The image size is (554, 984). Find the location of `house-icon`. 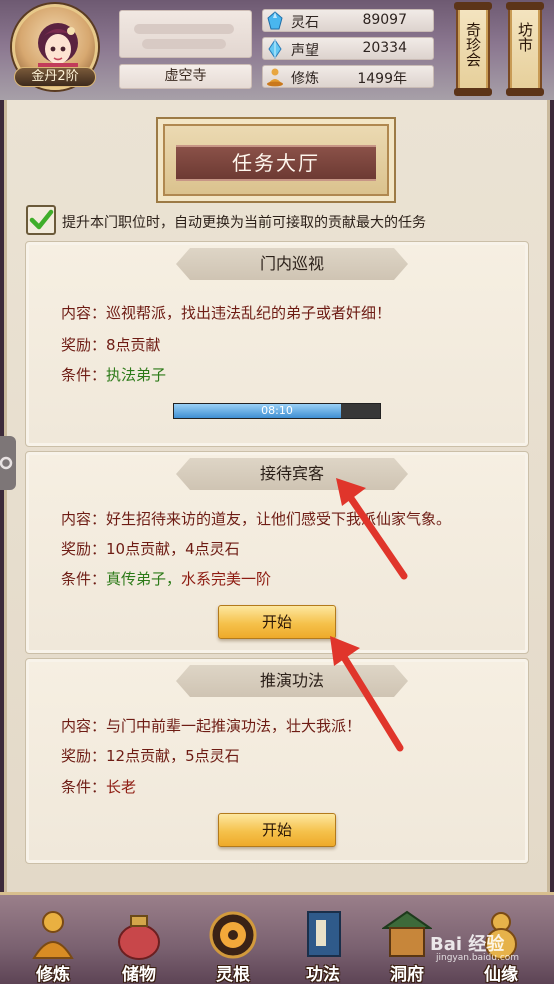

house-icon is located at coordinates (407, 933).